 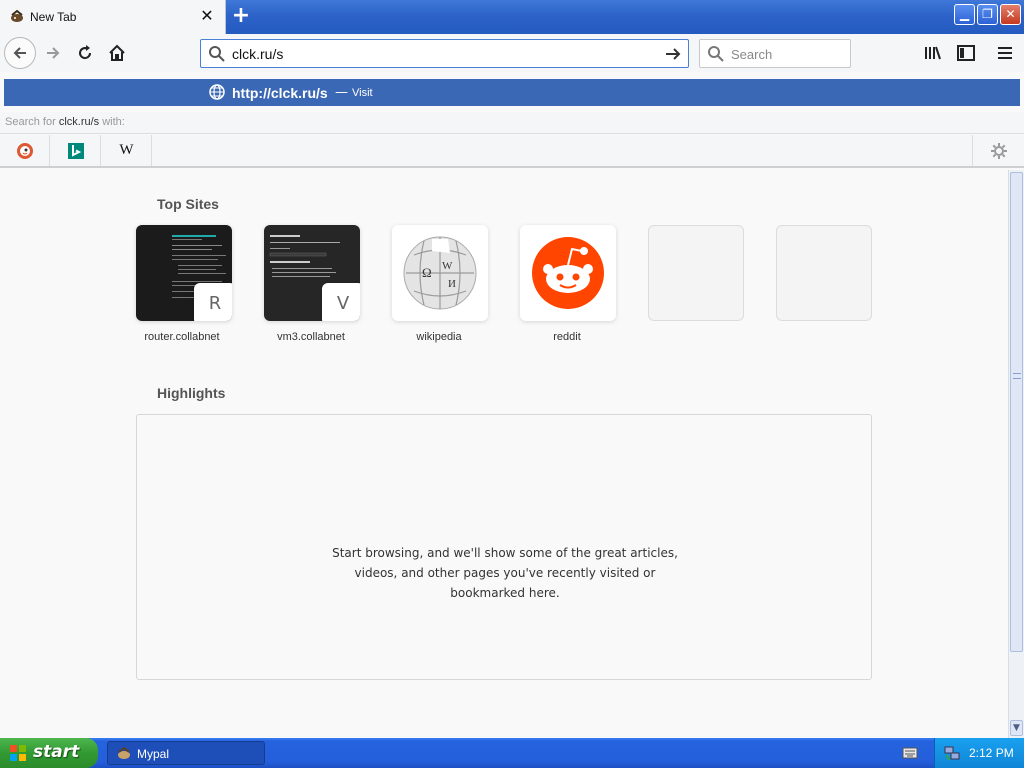 I want to click on taskbar-window-mypal: Mypal, so click(x=186, y=753).